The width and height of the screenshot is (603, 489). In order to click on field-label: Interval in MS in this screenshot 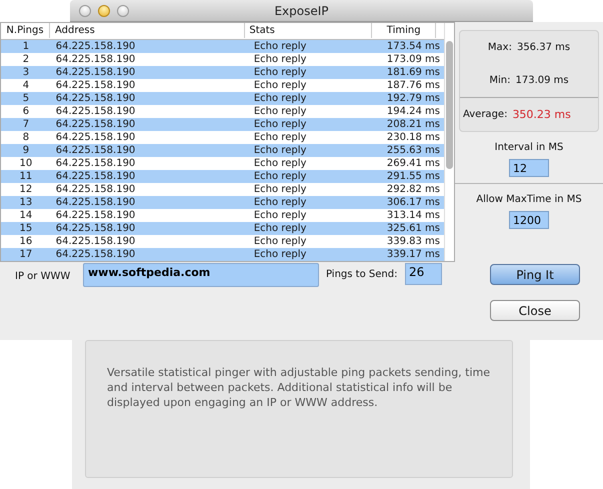, I will do `click(529, 147)`.